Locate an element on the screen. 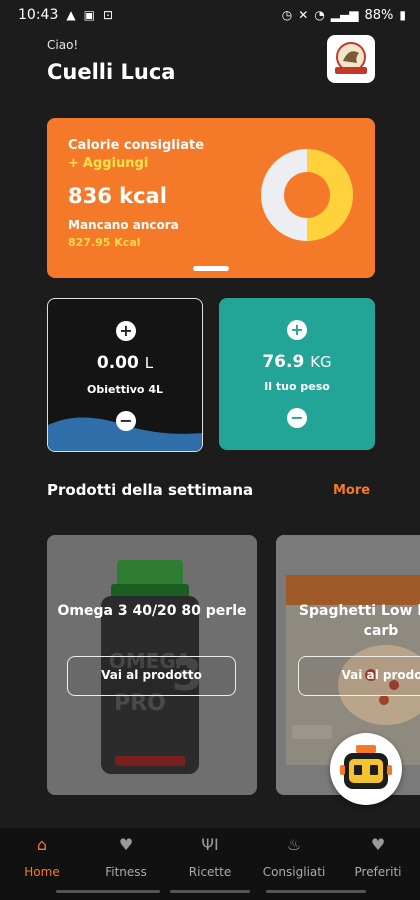  water-goal-label: Obiettivo 4L is located at coordinates (125, 389).